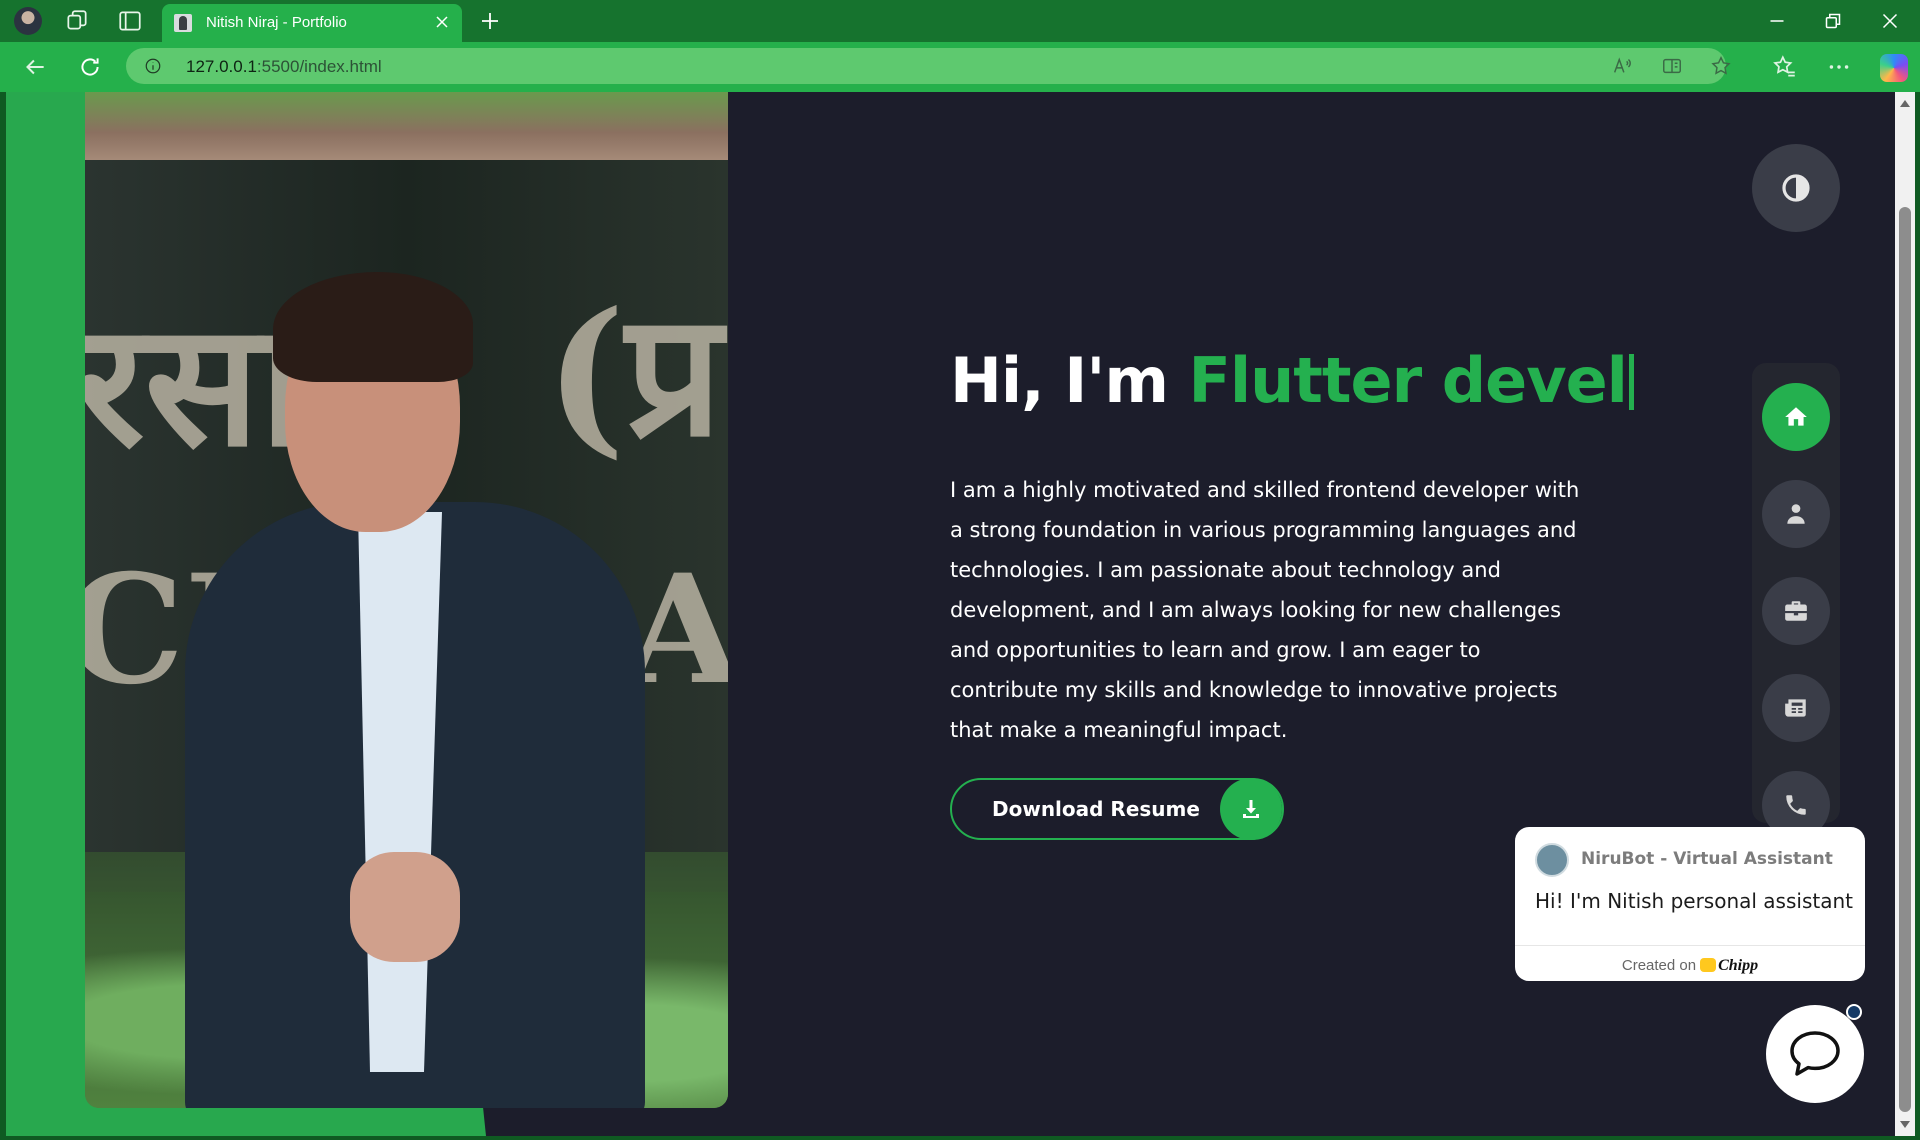 This screenshot has height=1140, width=1920. What do you see at coordinates (1672, 66) in the screenshot?
I see `immersive-reader-icon` at bounding box center [1672, 66].